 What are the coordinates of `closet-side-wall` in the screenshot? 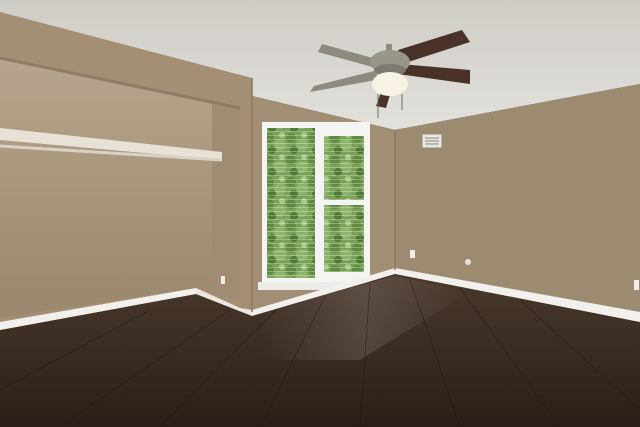 It's located at (226, 202).